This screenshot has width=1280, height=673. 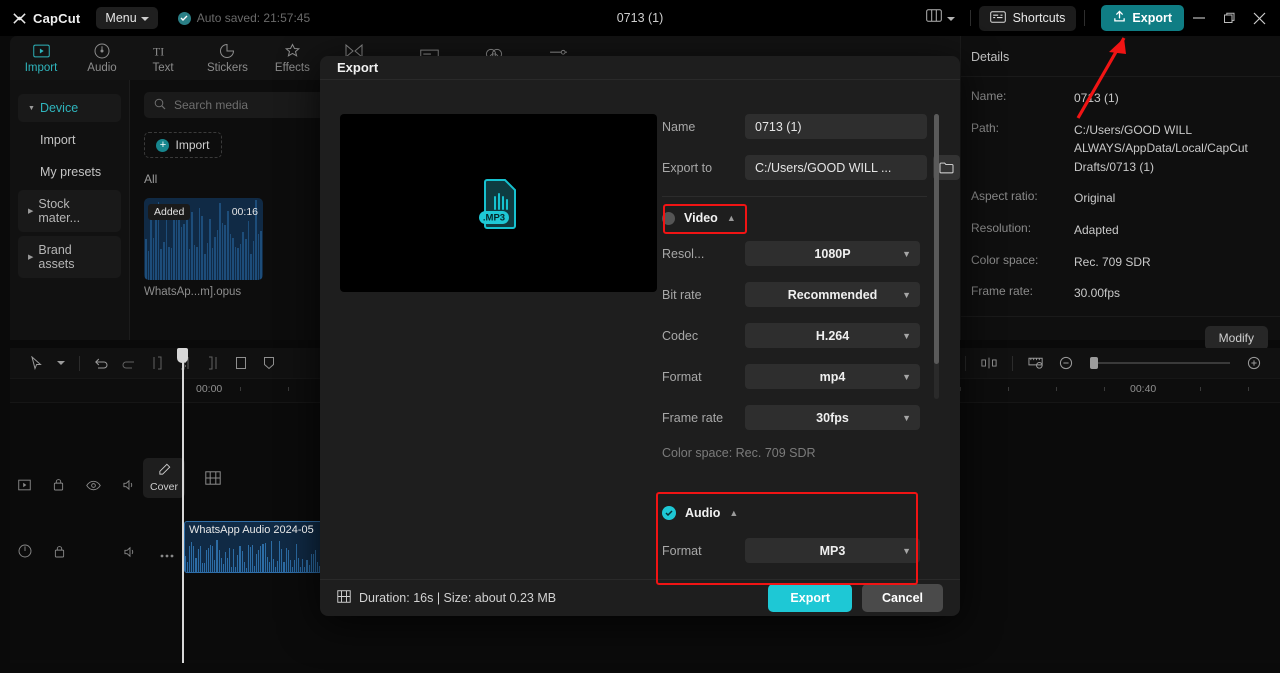 I want to click on video-format-select: mp4 ▼, so click(x=832, y=377).